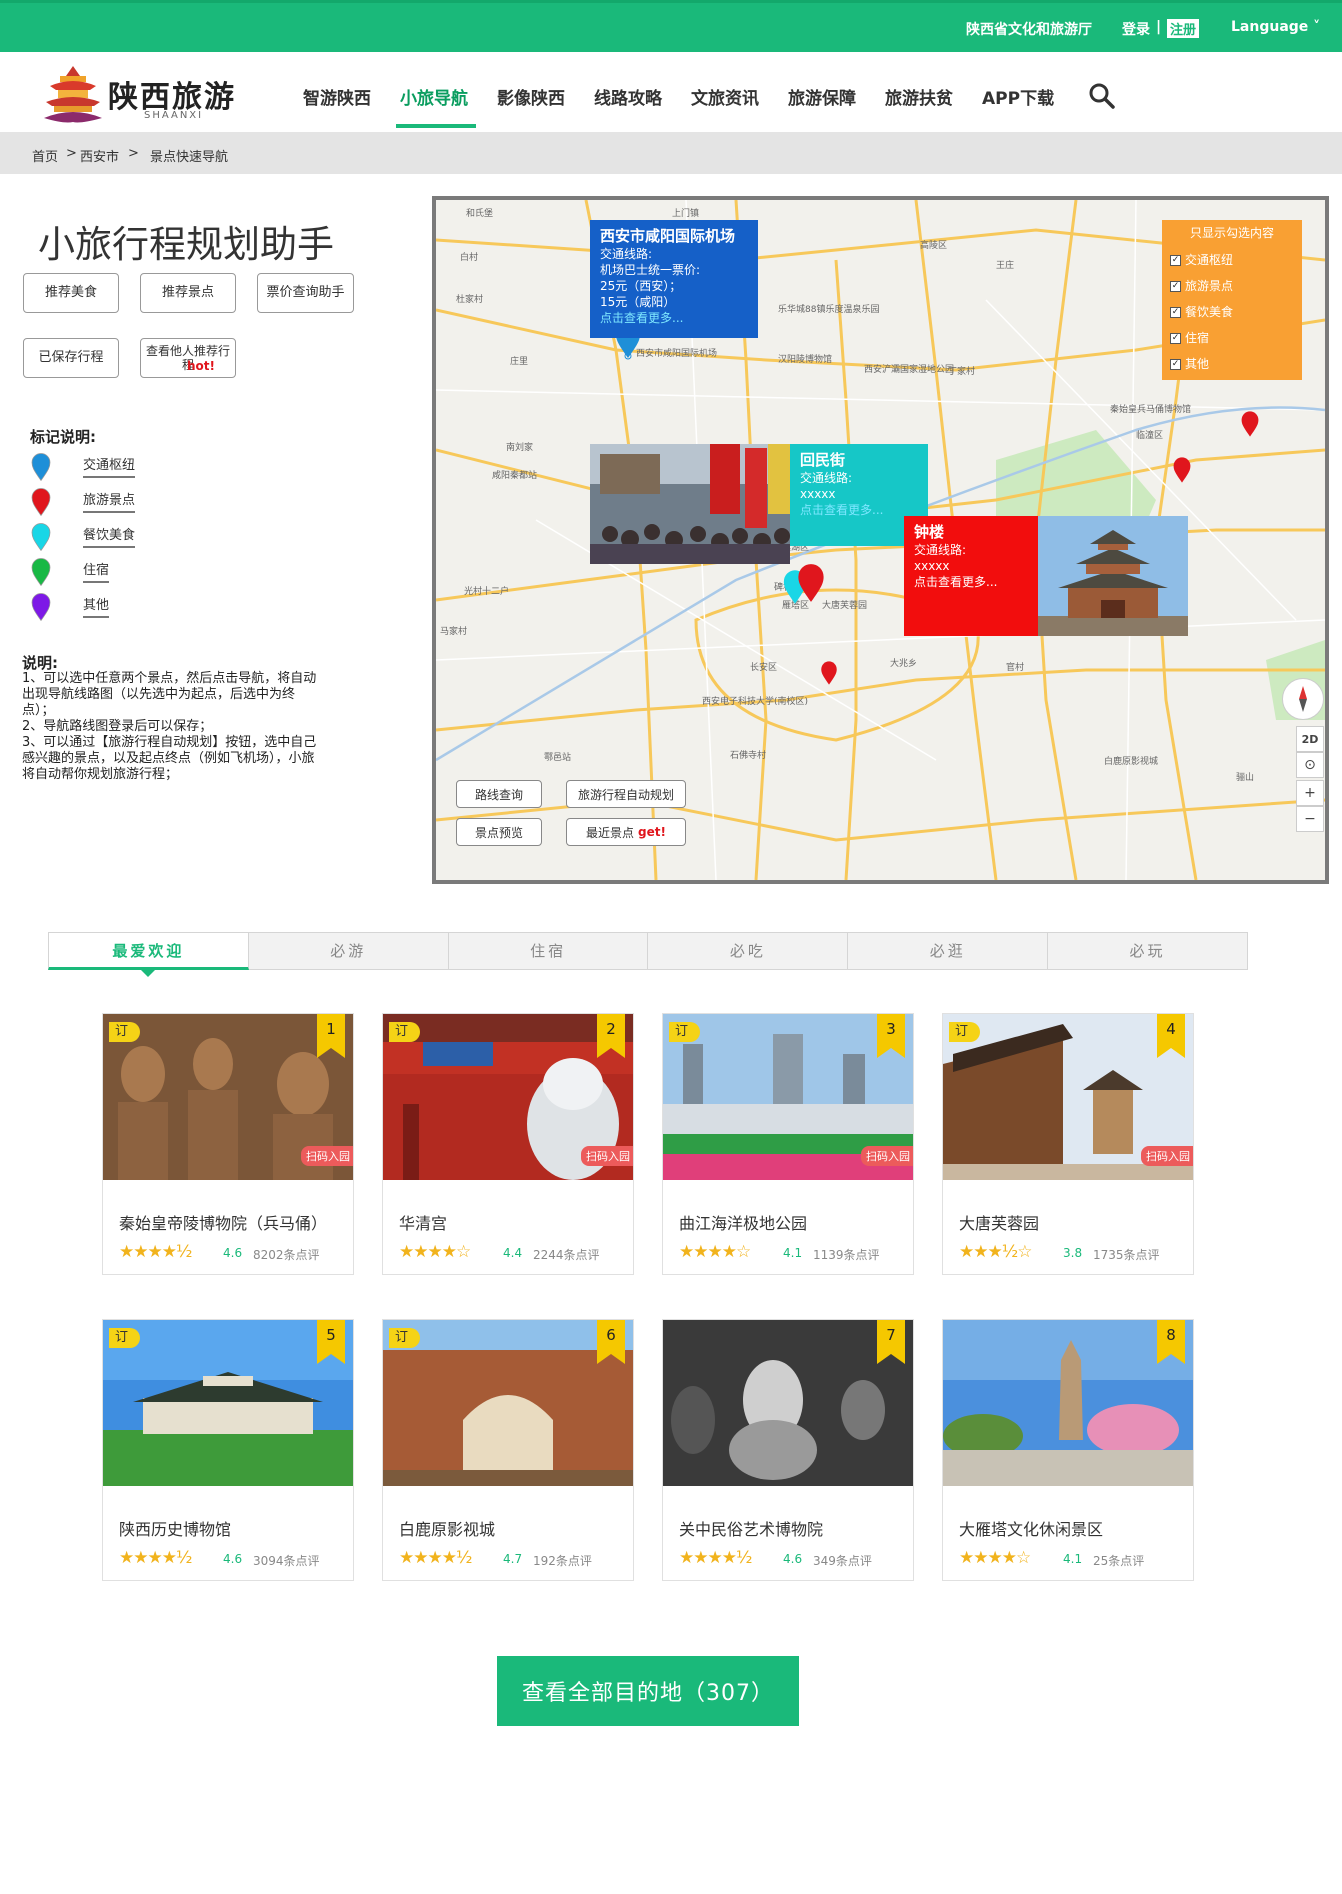 Image resolution: width=1342 pixels, height=1894 pixels. Describe the element at coordinates (628, 96) in the screenshot. I see `nav-item-xianlu: 线路攻略` at that location.